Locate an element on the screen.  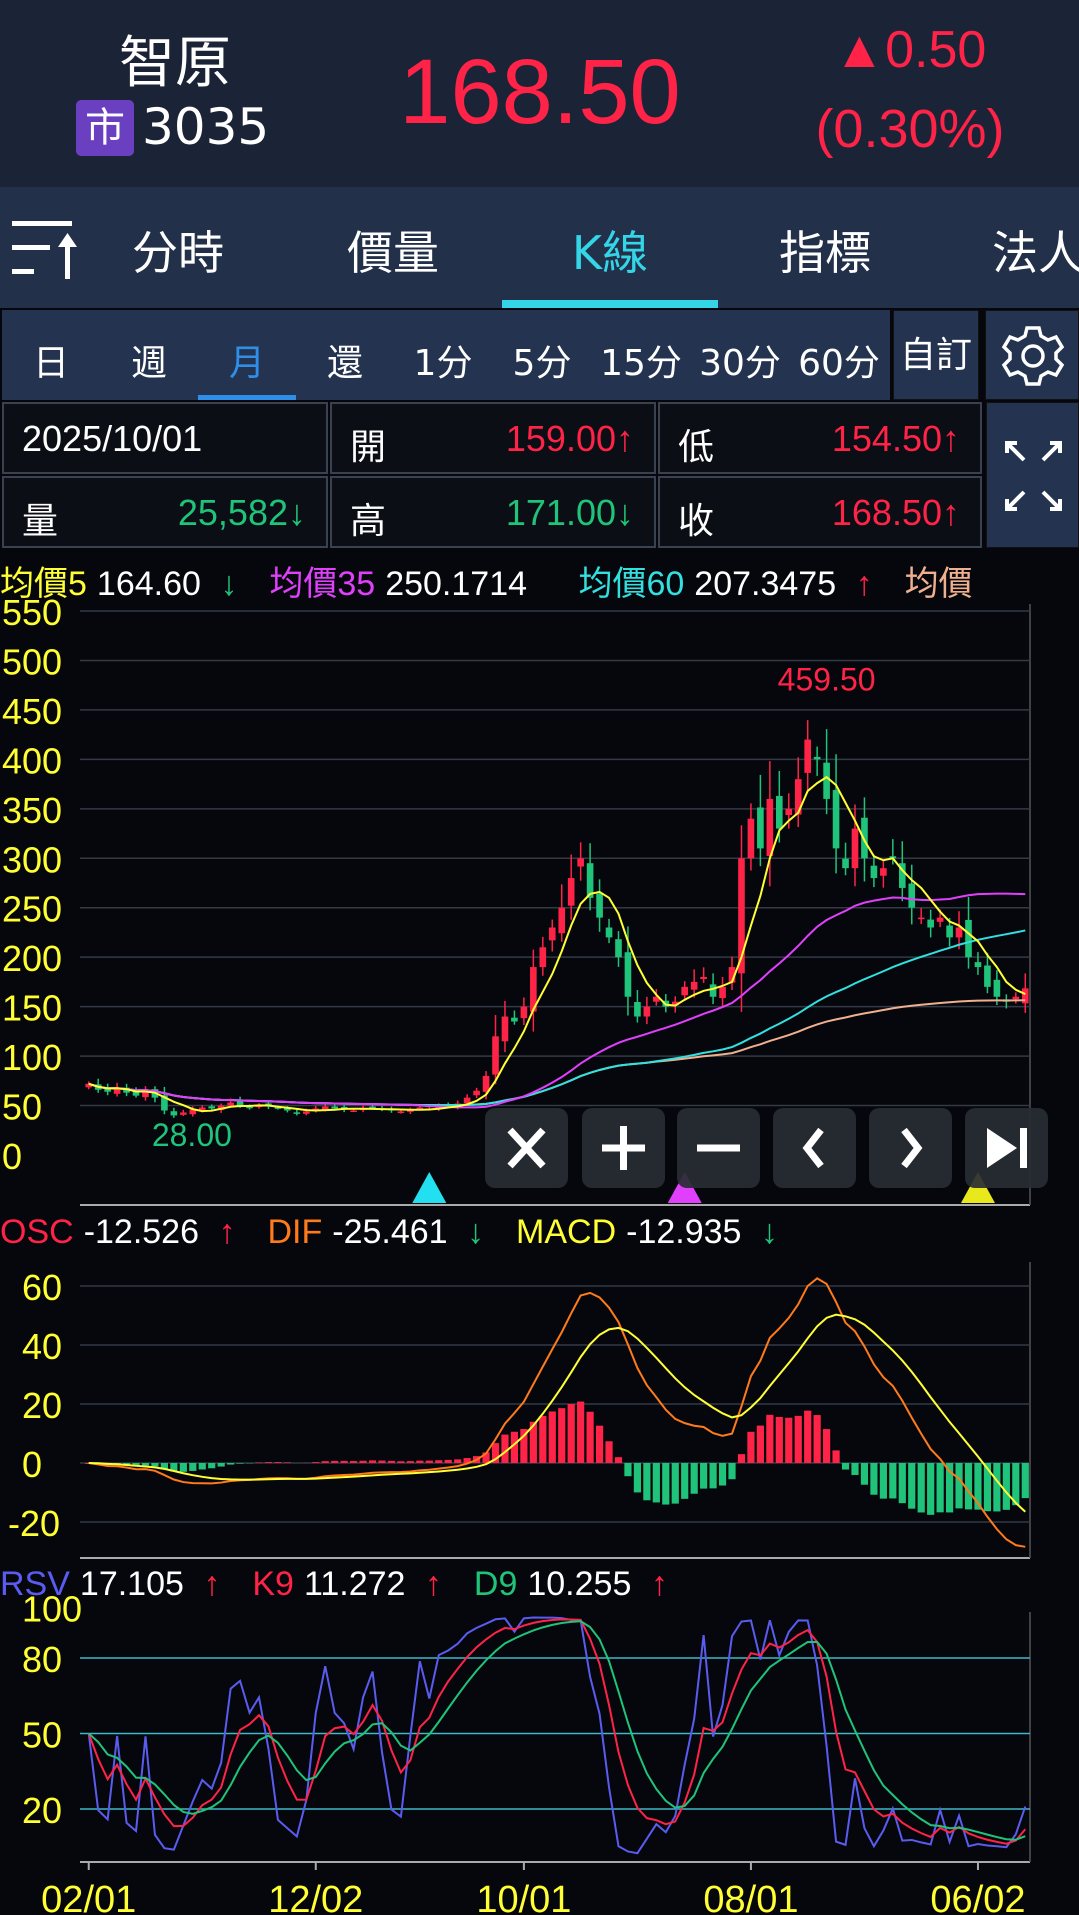
rsv-line is located at coordinates (557, 1735).